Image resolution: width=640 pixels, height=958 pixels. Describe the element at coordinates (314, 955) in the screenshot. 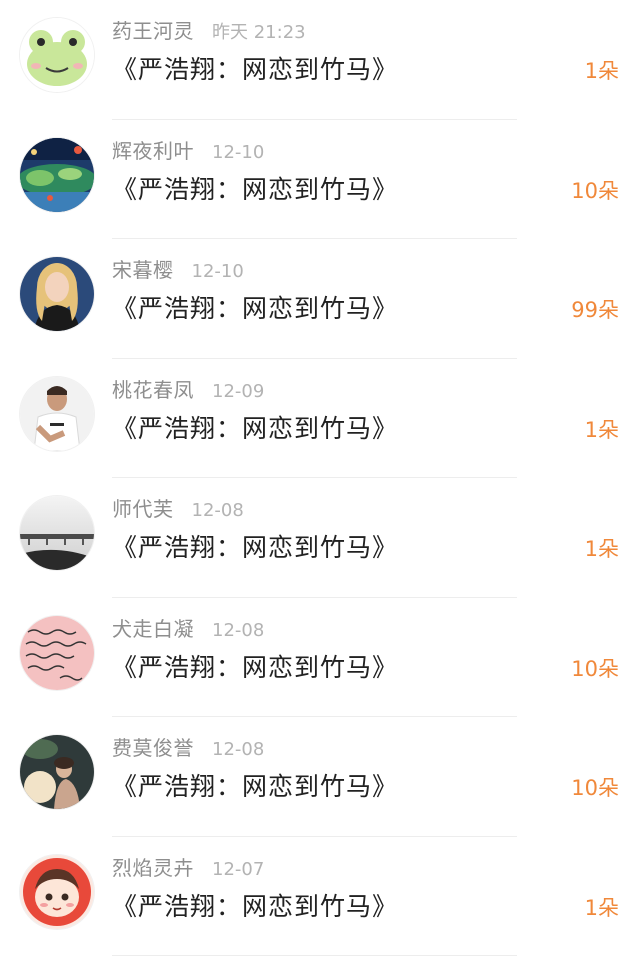

I see `divider` at that location.